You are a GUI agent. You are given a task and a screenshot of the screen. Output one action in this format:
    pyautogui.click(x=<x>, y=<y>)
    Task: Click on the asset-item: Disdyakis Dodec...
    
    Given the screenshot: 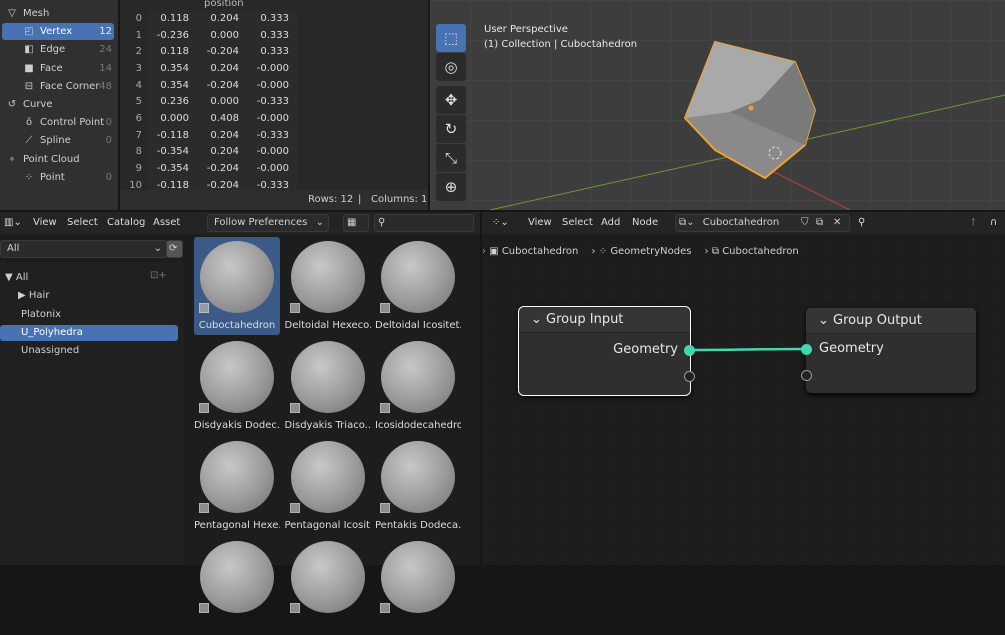 What is the action you would take?
    pyautogui.click(x=237, y=386)
    